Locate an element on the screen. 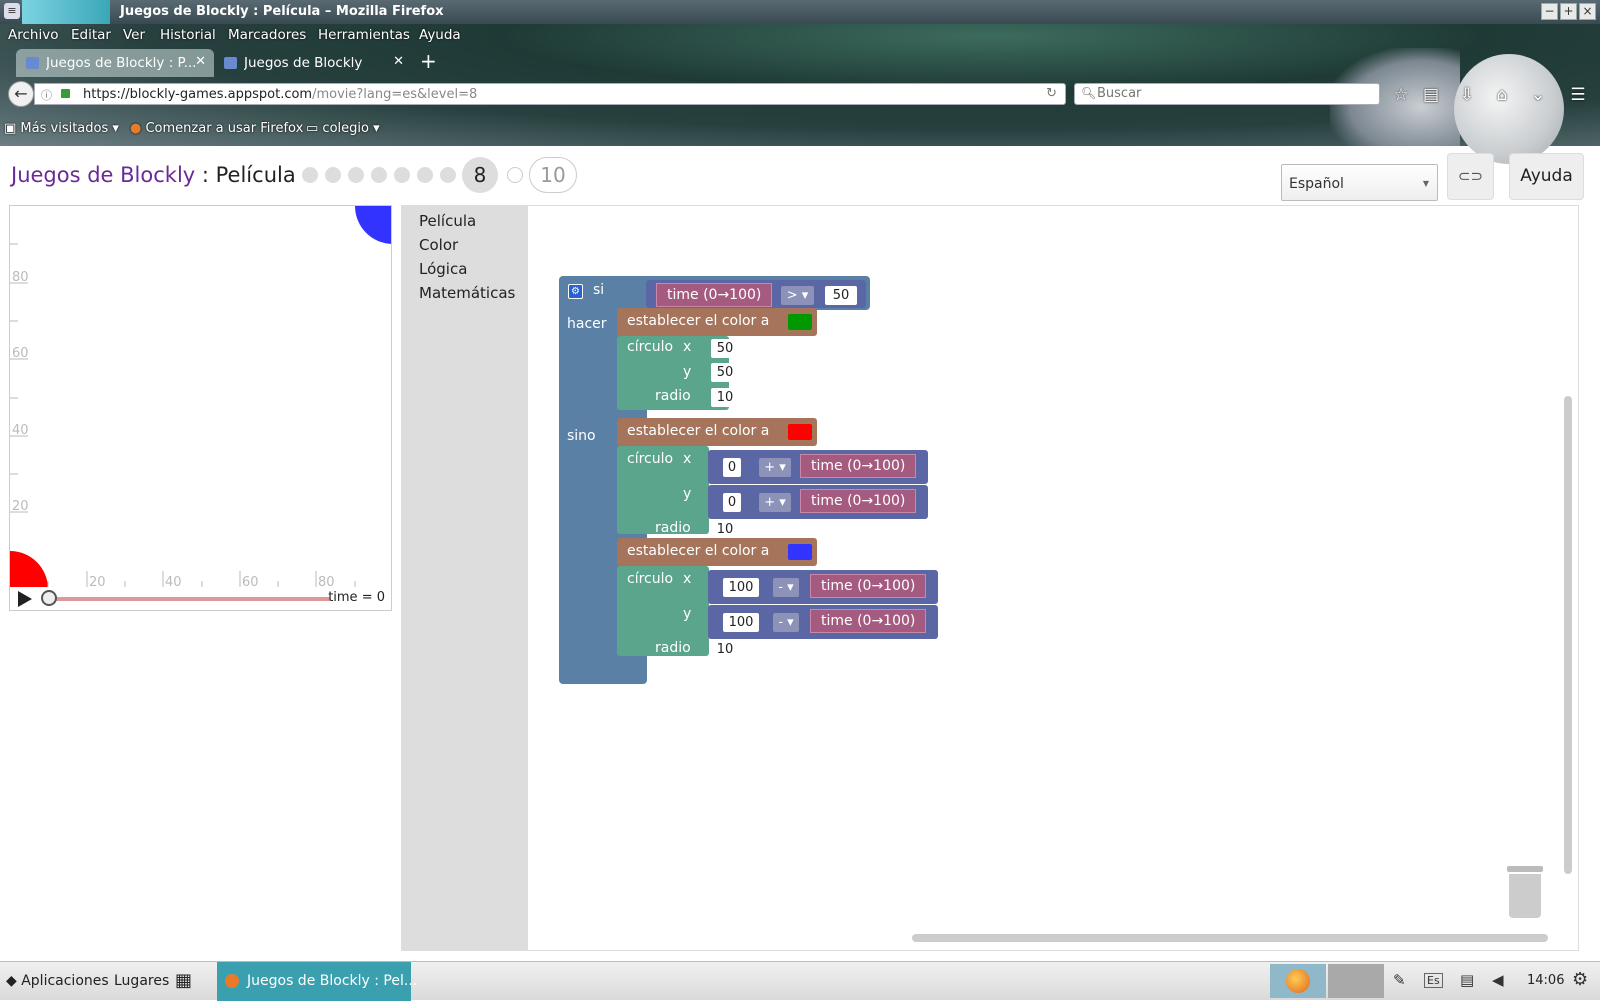 The height and width of the screenshot is (1001, 1600). play-icon is located at coordinates (25, 599).